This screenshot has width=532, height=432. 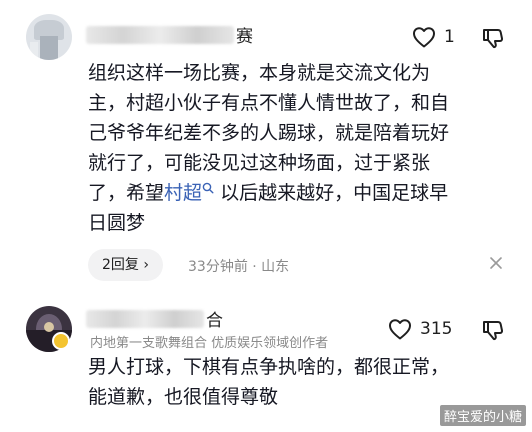 What do you see at coordinates (125, 265) in the screenshot?
I see `view-replies-button: 2回复 ›` at bounding box center [125, 265].